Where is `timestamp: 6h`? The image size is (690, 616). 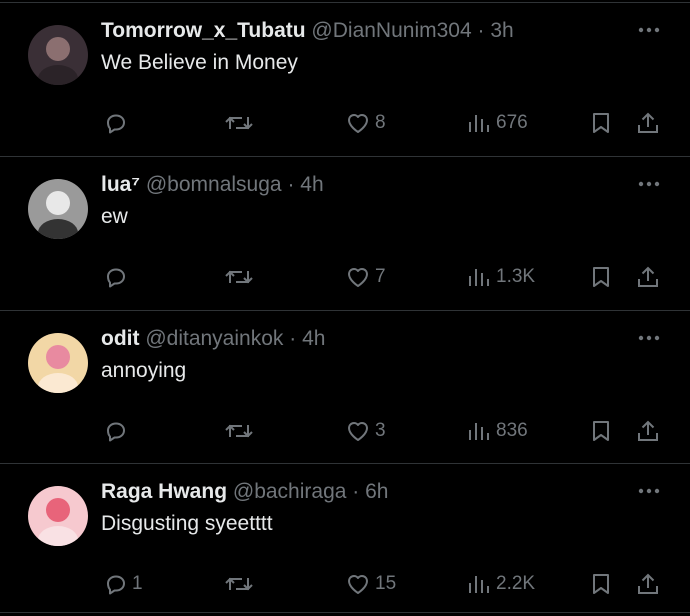
timestamp: 6h is located at coordinates (376, 491).